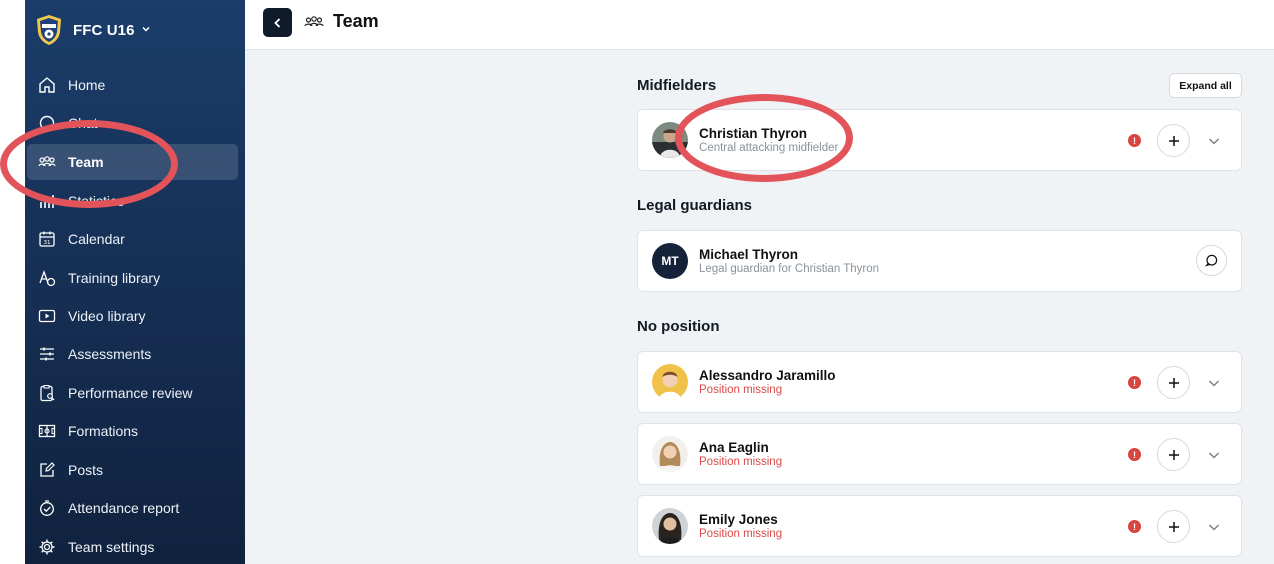 This screenshot has width=1274, height=564. What do you see at coordinates (132, 85) in the screenshot?
I see `sidebar-item-home: Home` at bounding box center [132, 85].